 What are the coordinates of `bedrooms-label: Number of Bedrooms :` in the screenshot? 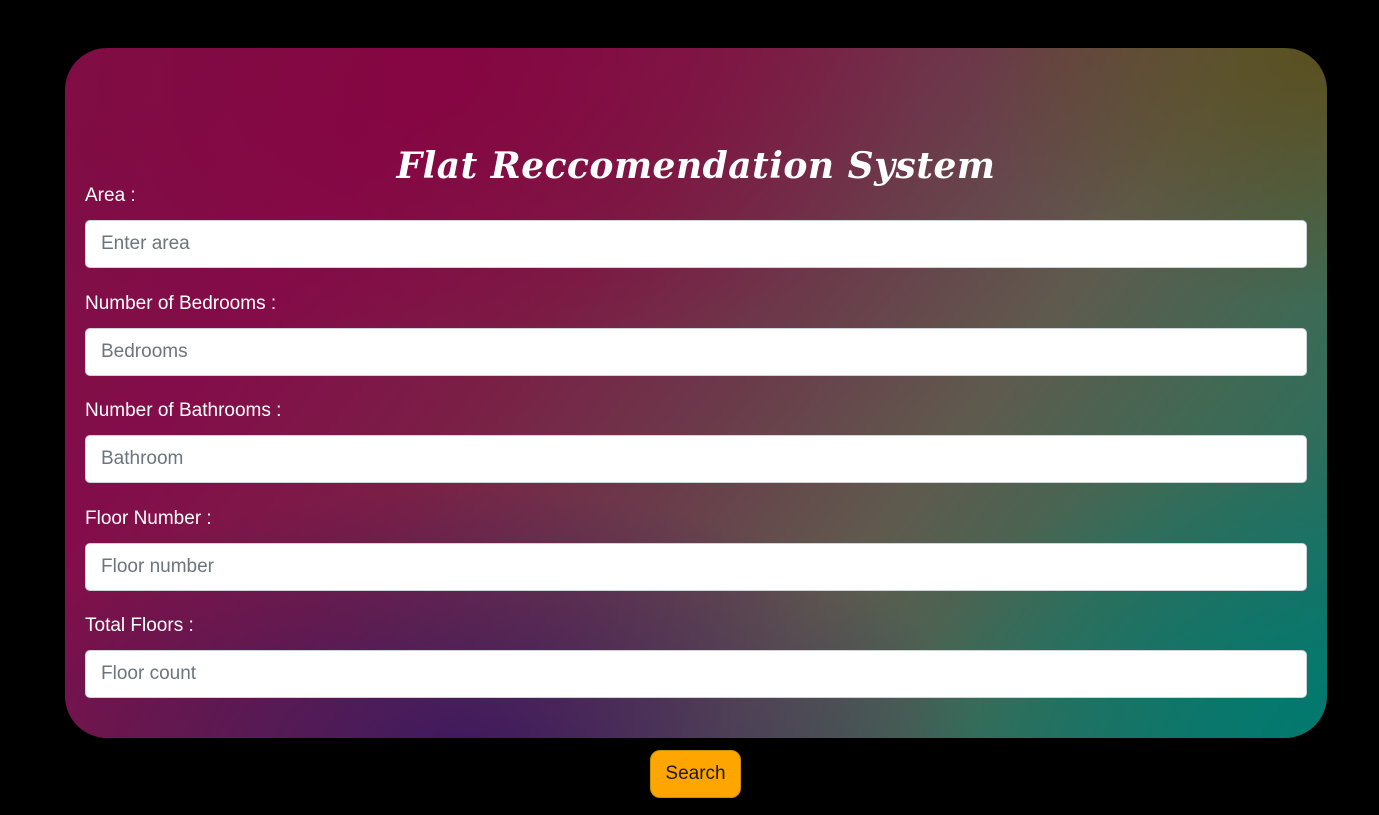 It's located at (181, 303).